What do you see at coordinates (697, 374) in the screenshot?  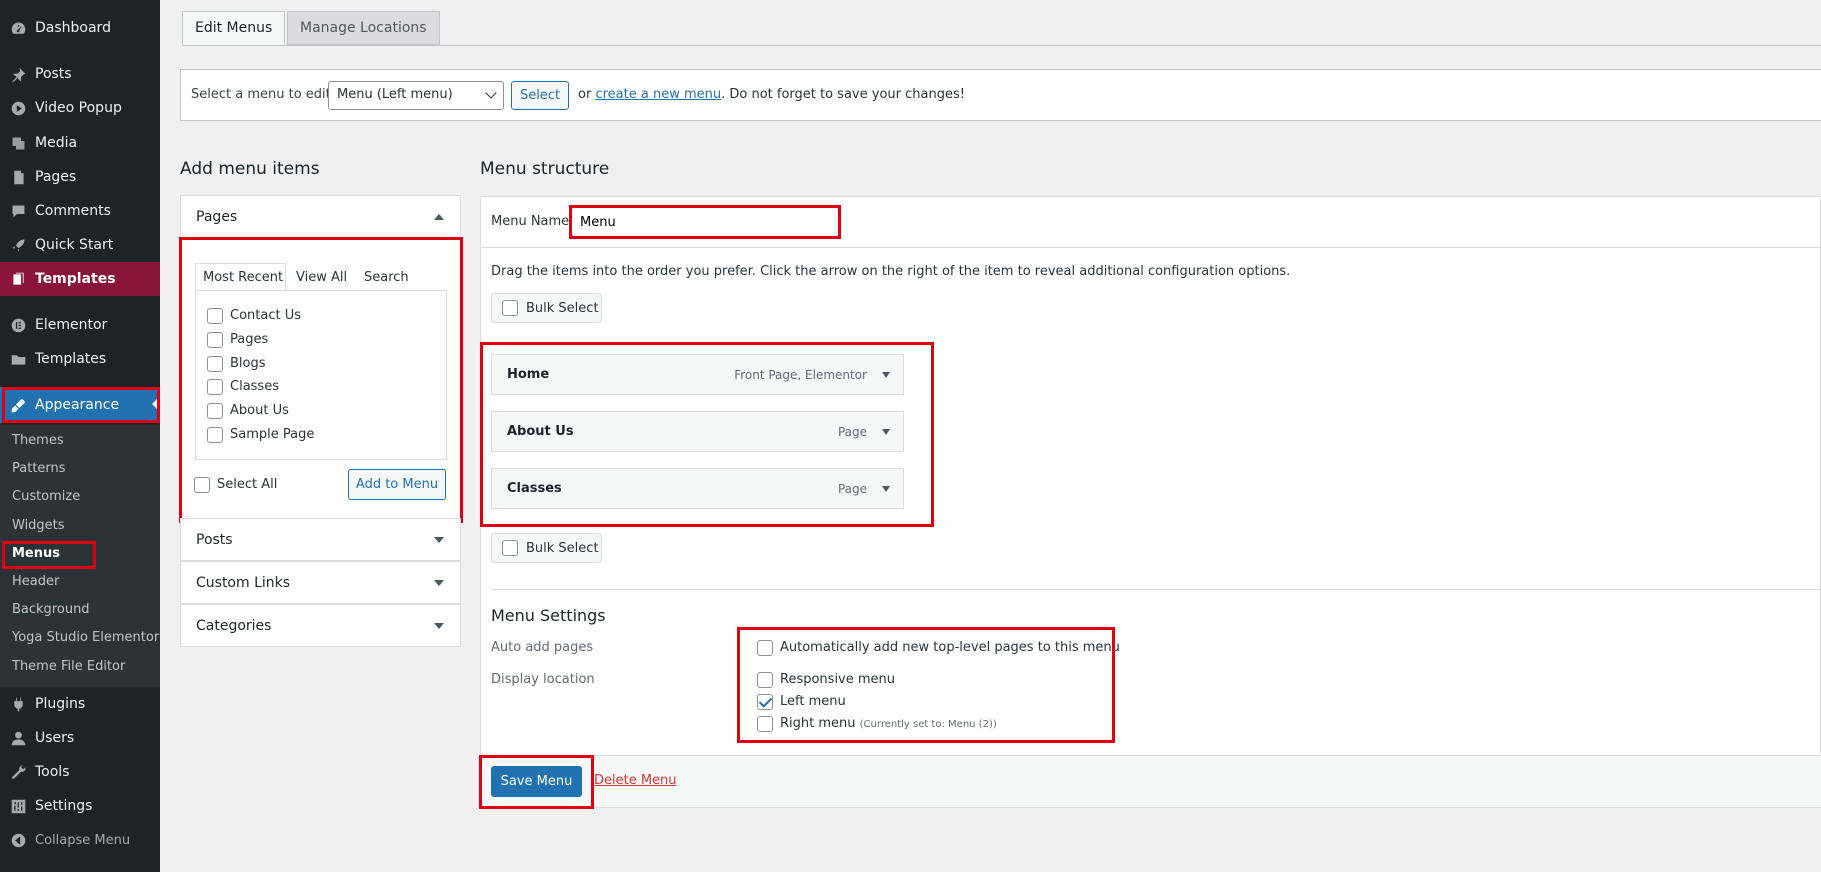 I see `menu-item-home: Home Front Page, Elementor` at bounding box center [697, 374].